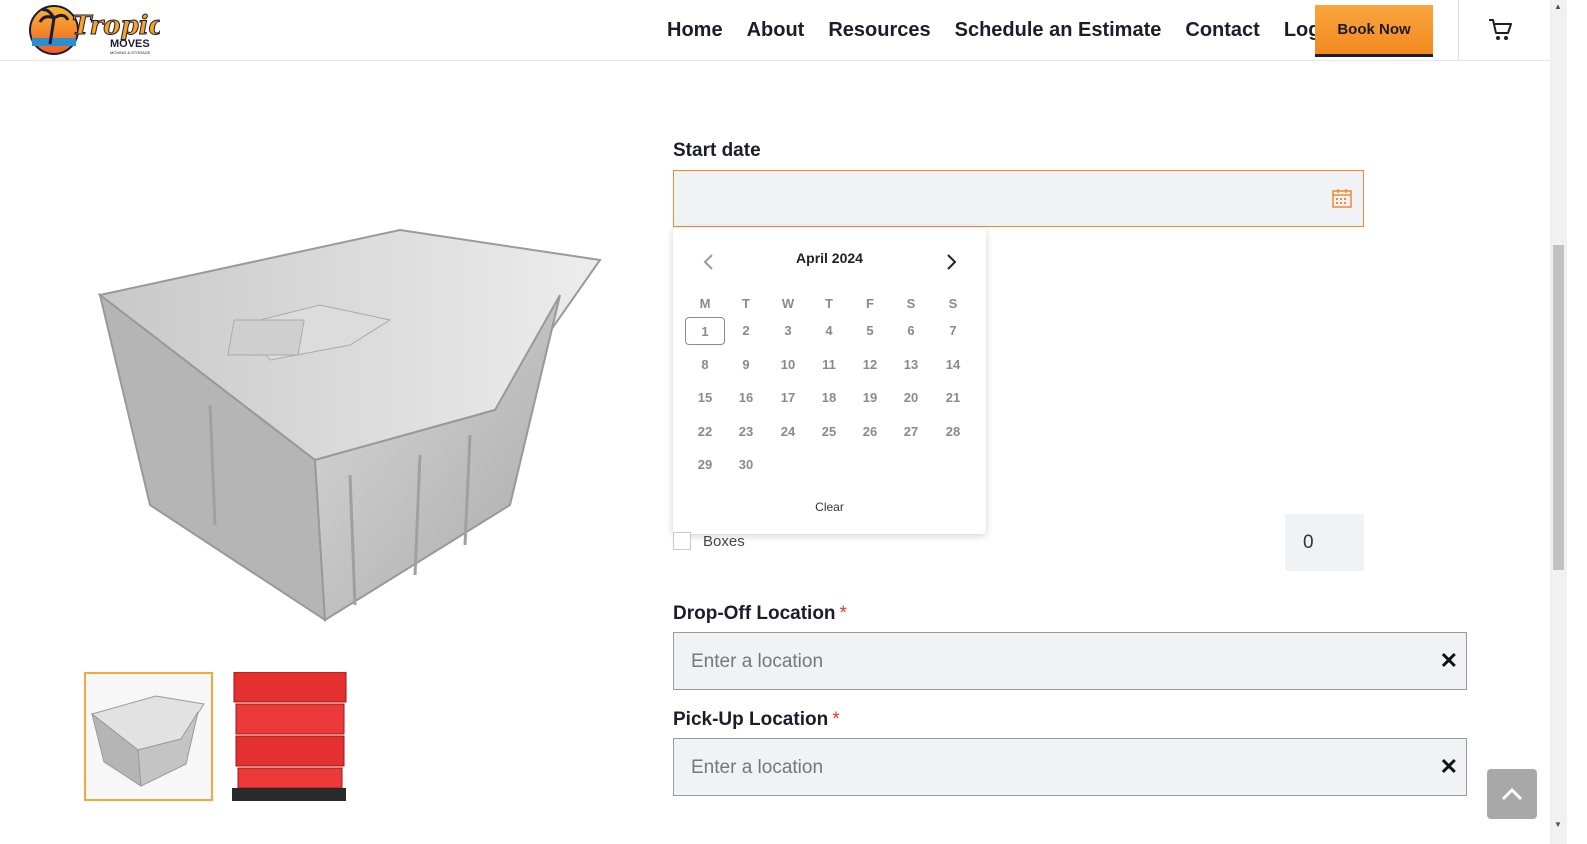 Image resolution: width=1587 pixels, height=844 pixels. Describe the element at coordinates (953, 398) in the screenshot. I see `calendar-day: 21` at that location.